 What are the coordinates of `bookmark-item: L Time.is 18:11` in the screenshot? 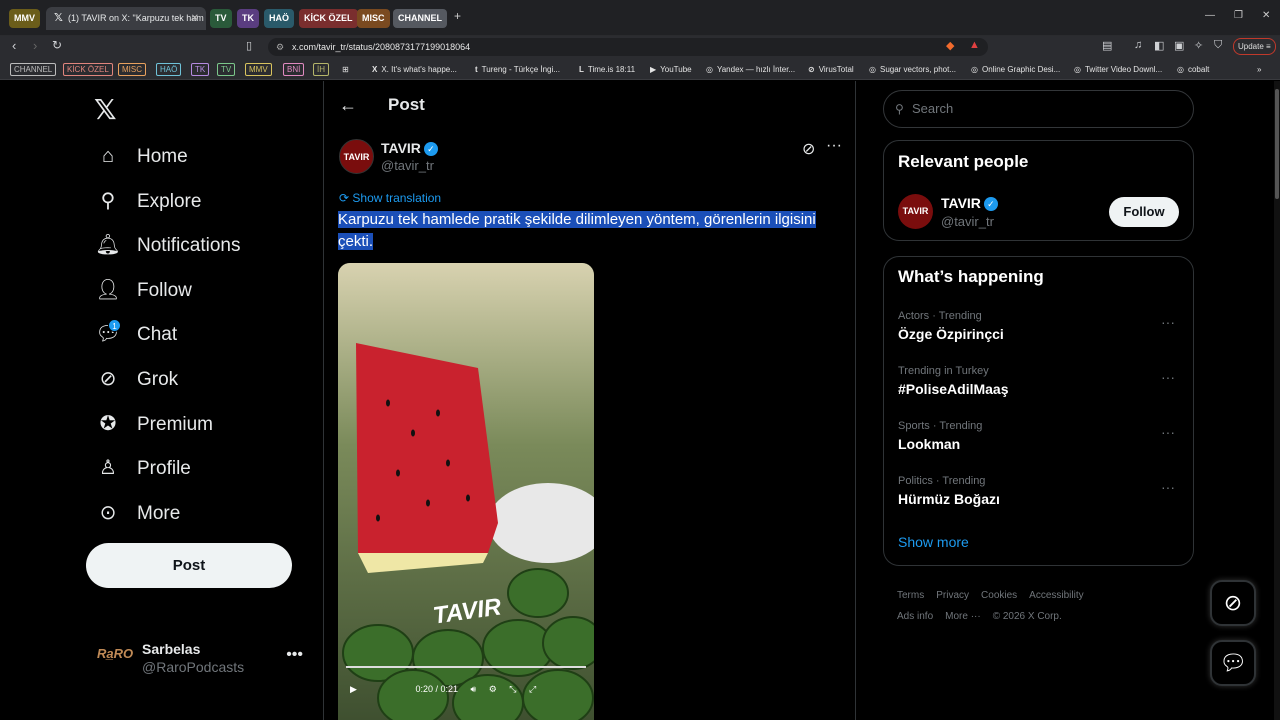 It's located at (607, 69).